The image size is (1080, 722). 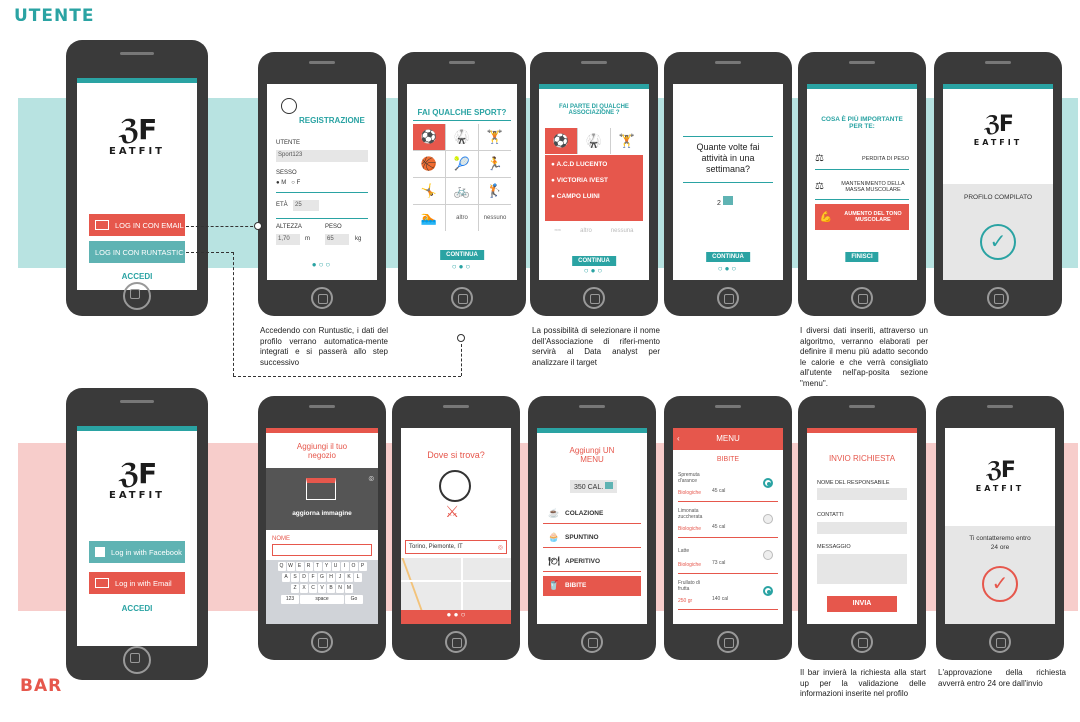 I want to click on sport-golf-option: 🏌, so click(x=495, y=191).